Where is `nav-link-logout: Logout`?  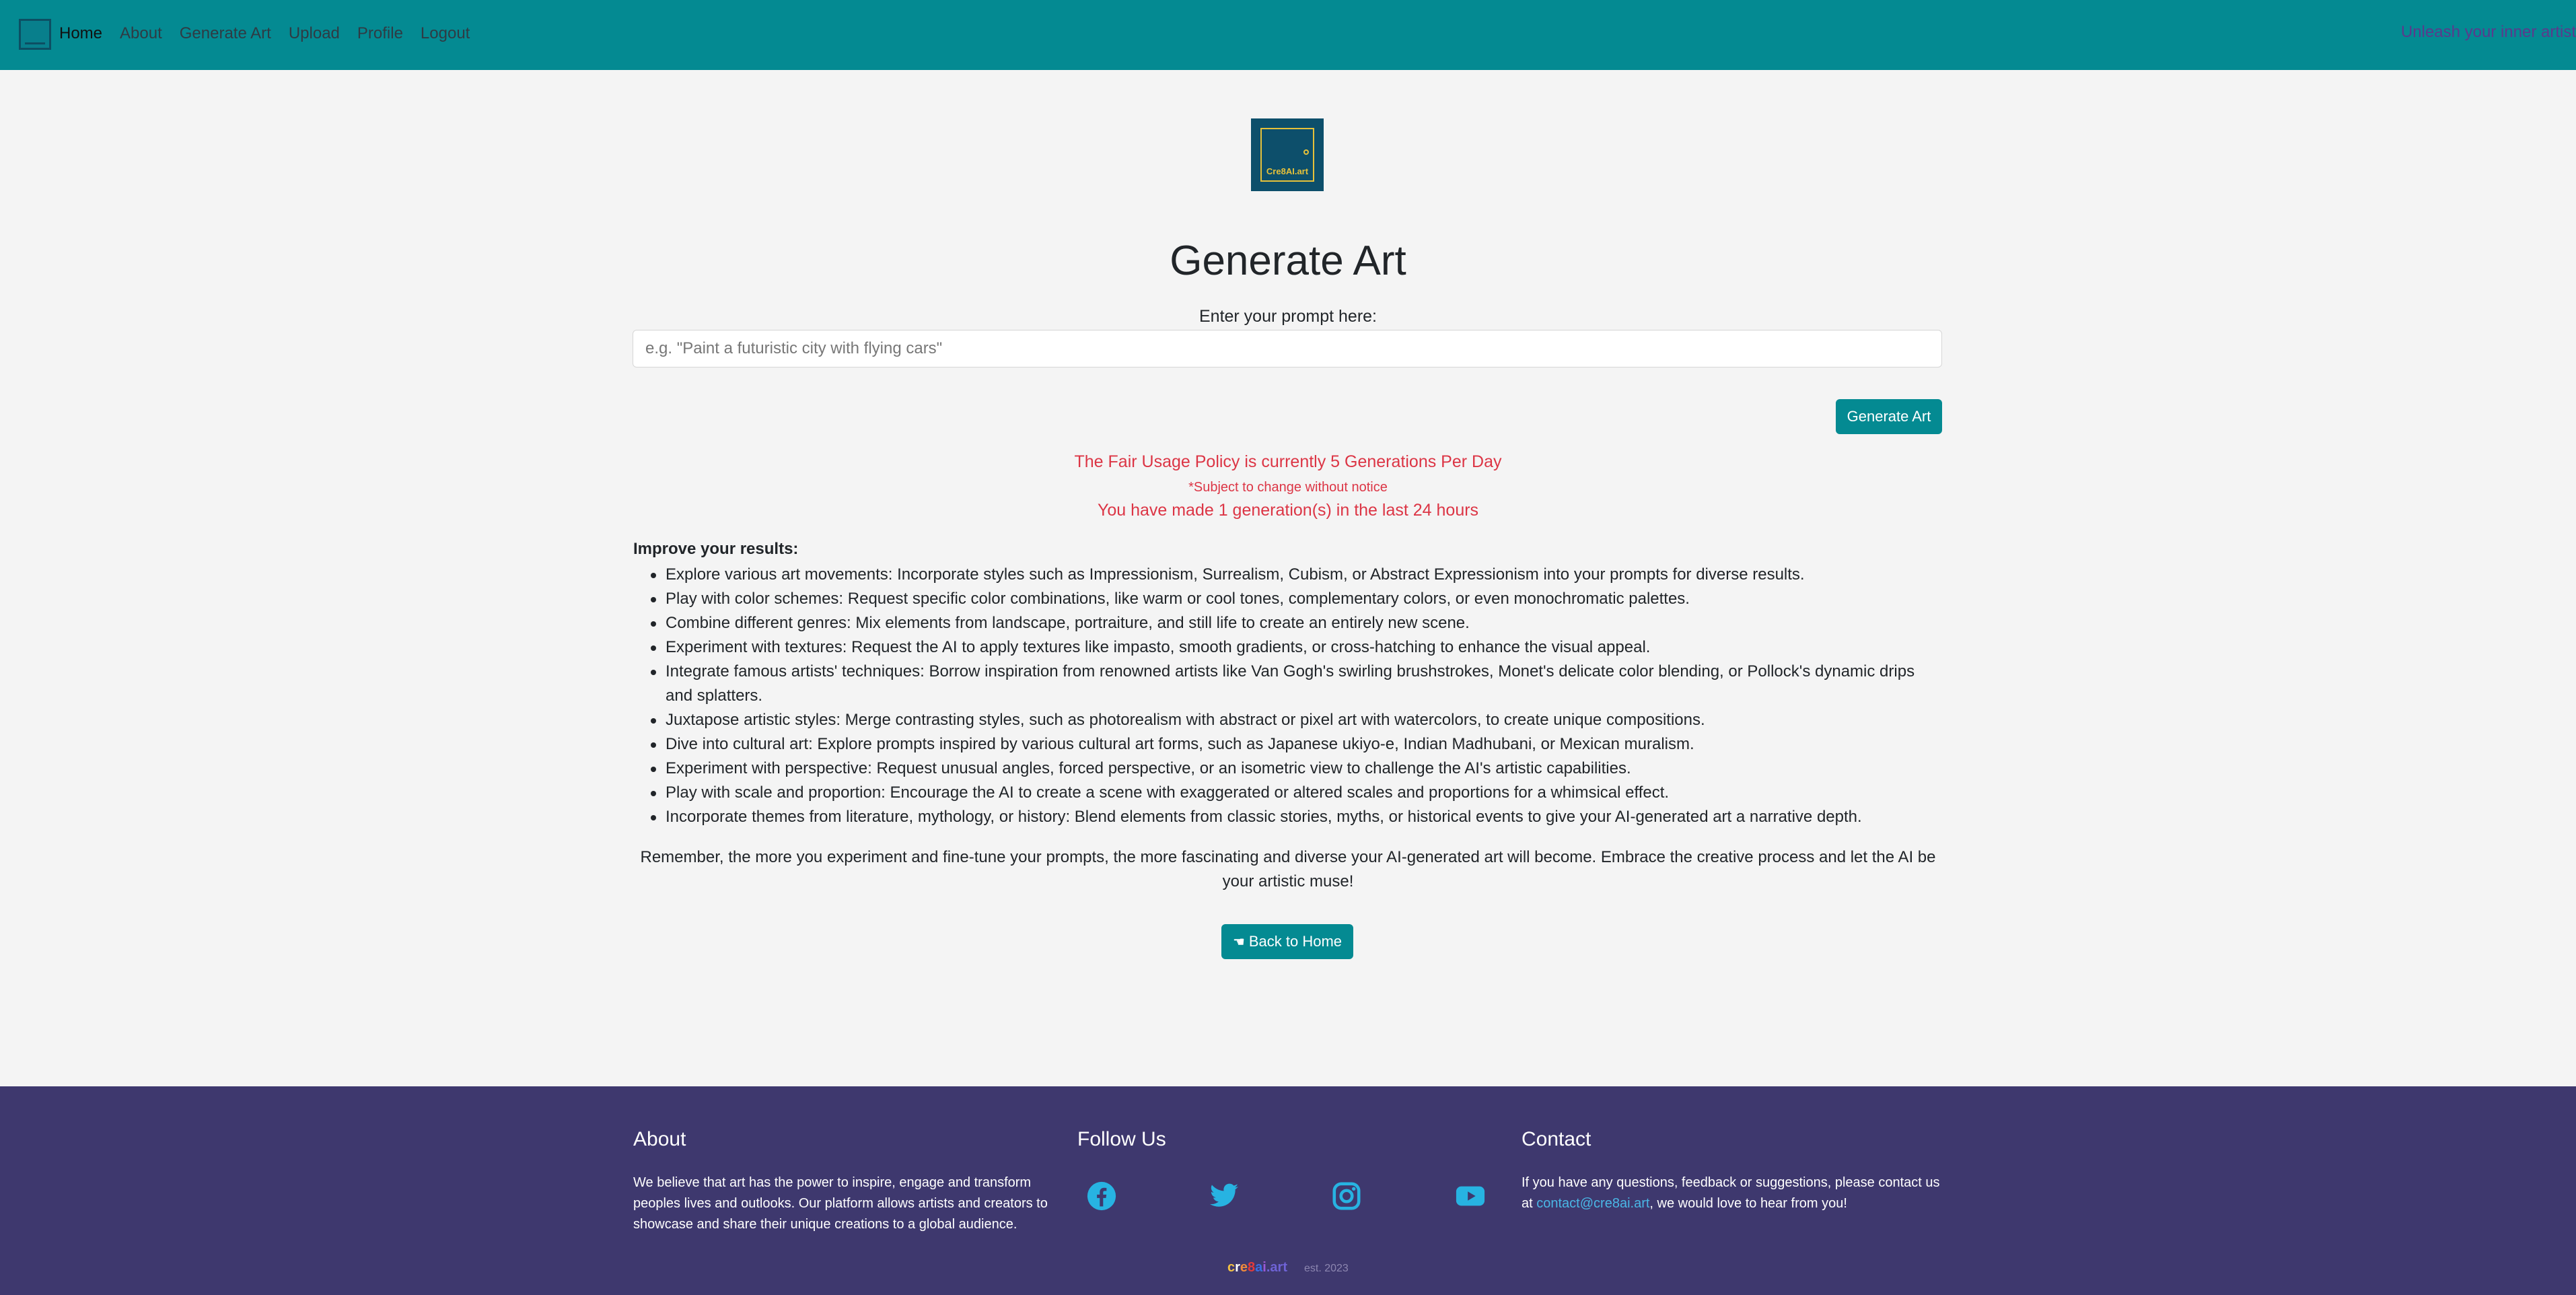
nav-link-logout: Logout is located at coordinates (445, 34).